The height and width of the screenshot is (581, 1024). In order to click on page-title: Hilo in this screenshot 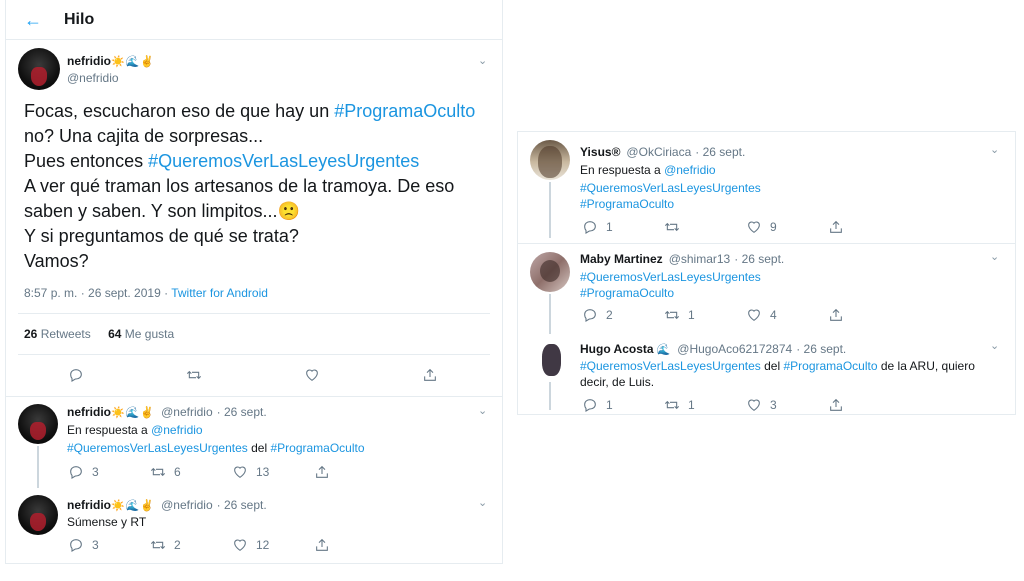, I will do `click(79, 19)`.